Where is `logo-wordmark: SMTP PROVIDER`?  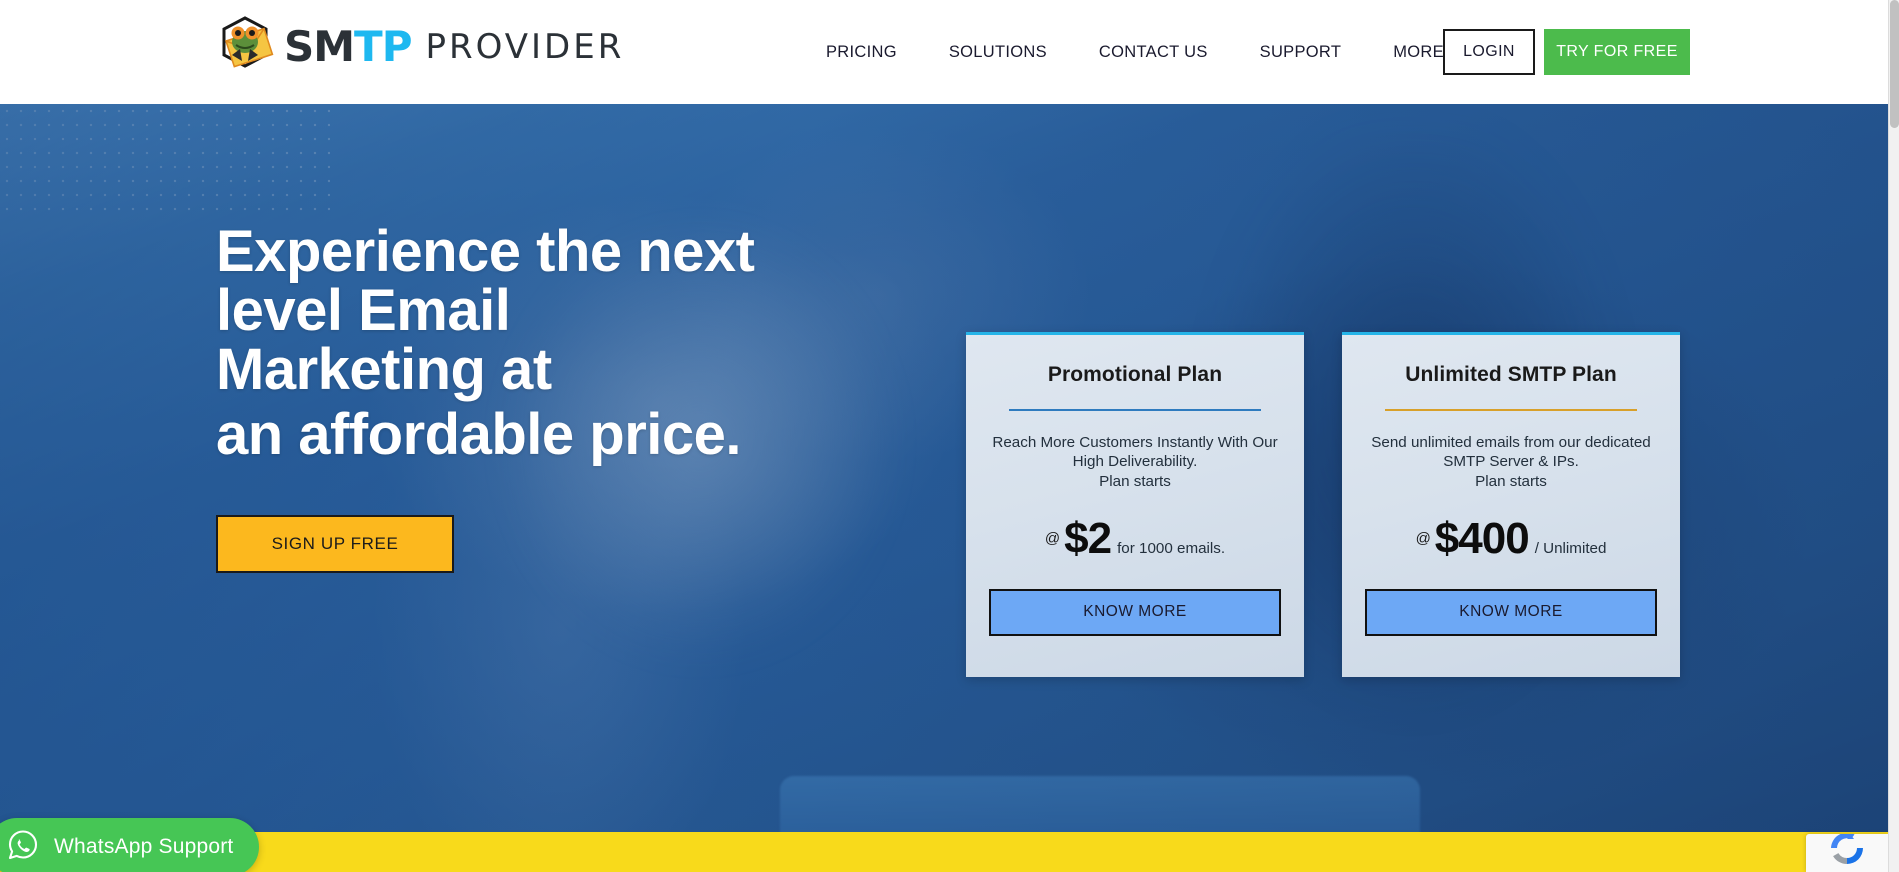
logo-wordmark: SMTP PROVIDER is located at coordinates (454, 47).